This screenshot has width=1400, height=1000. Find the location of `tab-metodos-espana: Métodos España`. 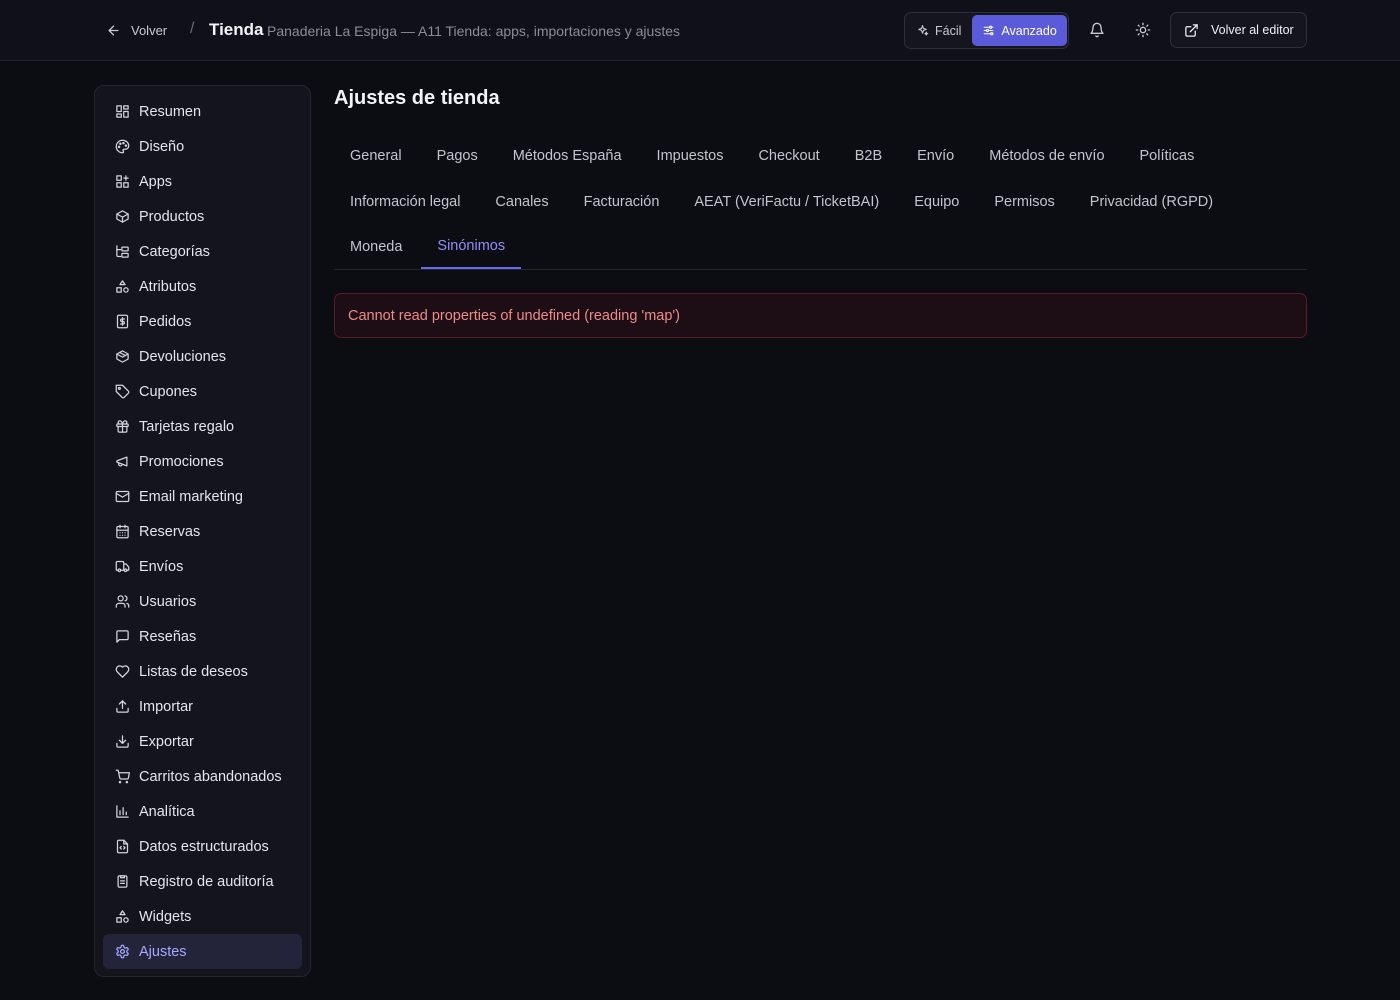

tab-metodos-espana: Métodos España is located at coordinates (567, 155).